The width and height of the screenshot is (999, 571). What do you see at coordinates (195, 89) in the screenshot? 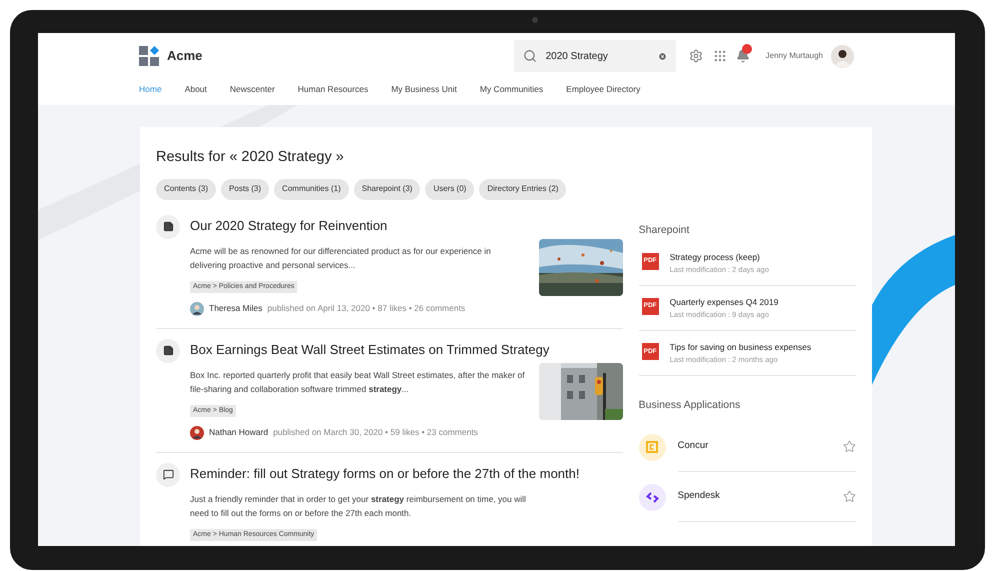
I see `nav-tab: About` at bounding box center [195, 89].